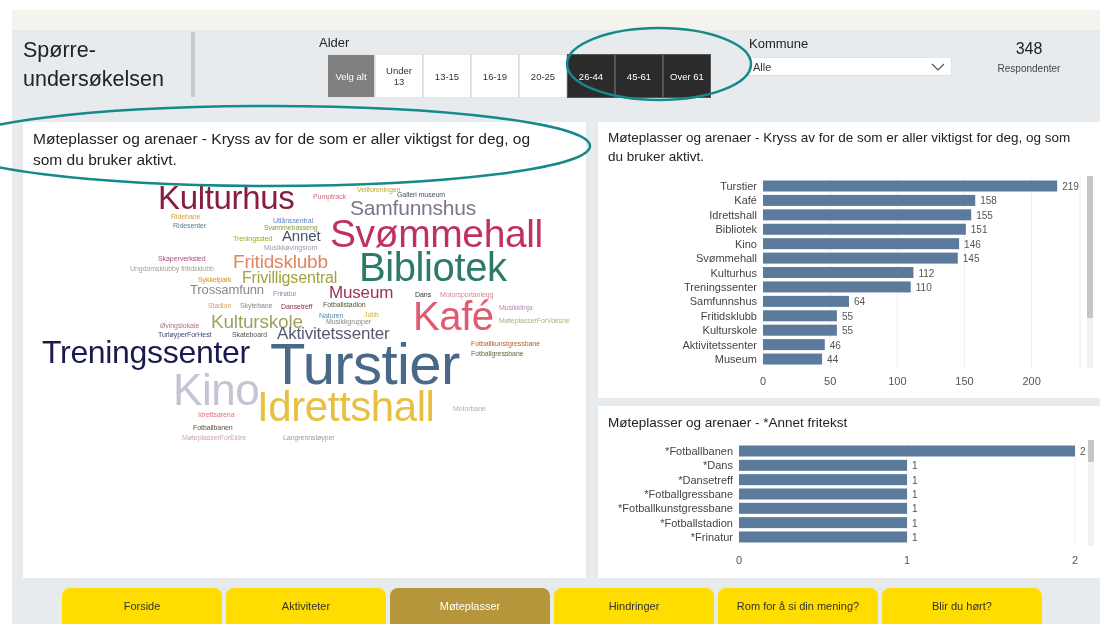 The image size is (1108, 624). What do you see at coordinates (639, 76) in the screenshot?
I see `age-option: 45-61` at bounding box center [639, 76].